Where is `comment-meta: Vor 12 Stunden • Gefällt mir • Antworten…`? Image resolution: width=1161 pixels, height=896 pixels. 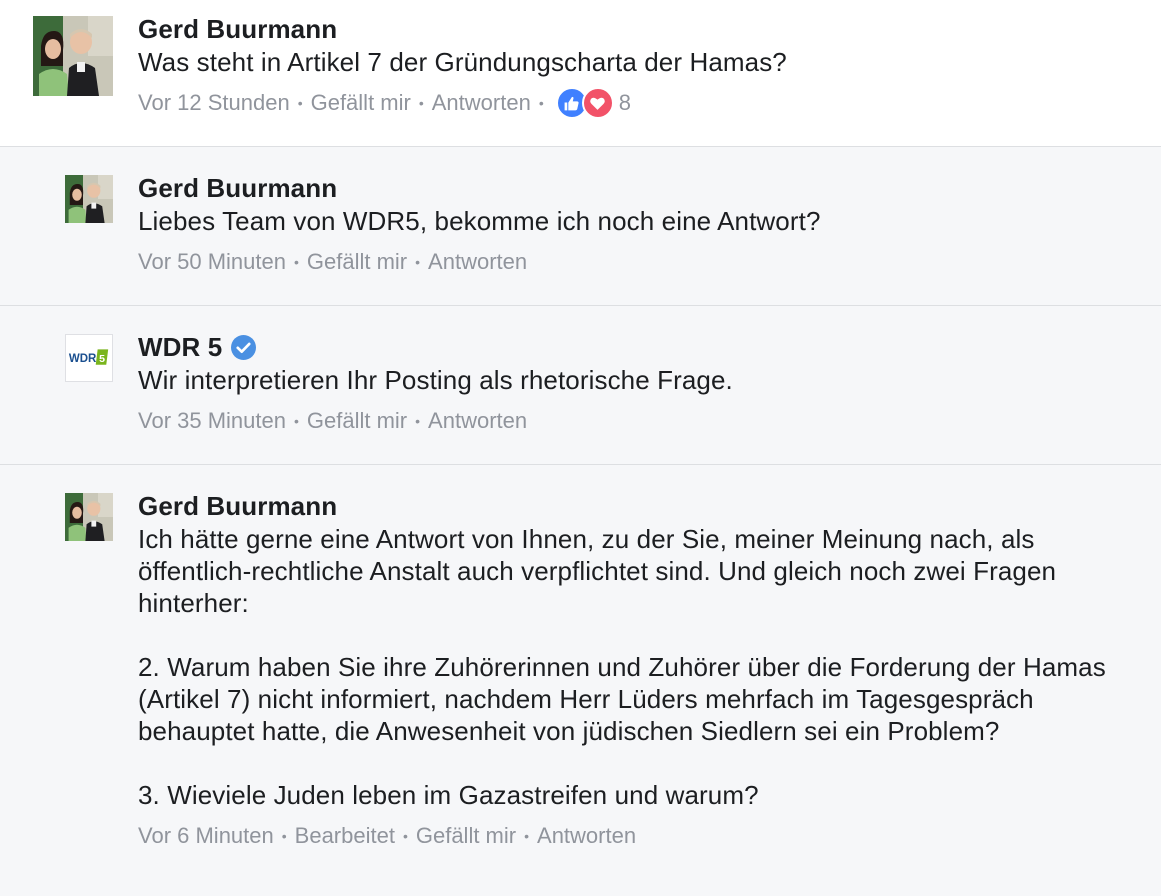 comment-meta: Vor 12 Stunden • Gefällt mir • Antworten… is located at coordinates (639, 103).